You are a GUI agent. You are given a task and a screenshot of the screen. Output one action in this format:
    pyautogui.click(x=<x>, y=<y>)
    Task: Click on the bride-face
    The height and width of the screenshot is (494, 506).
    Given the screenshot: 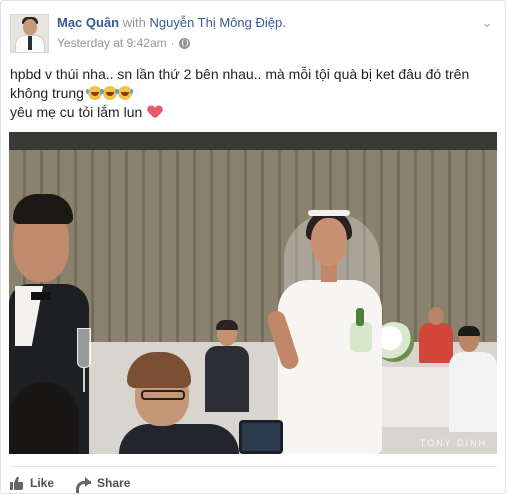 What is the action you would take?
    pyautogui.click(x=329, y=242)
    